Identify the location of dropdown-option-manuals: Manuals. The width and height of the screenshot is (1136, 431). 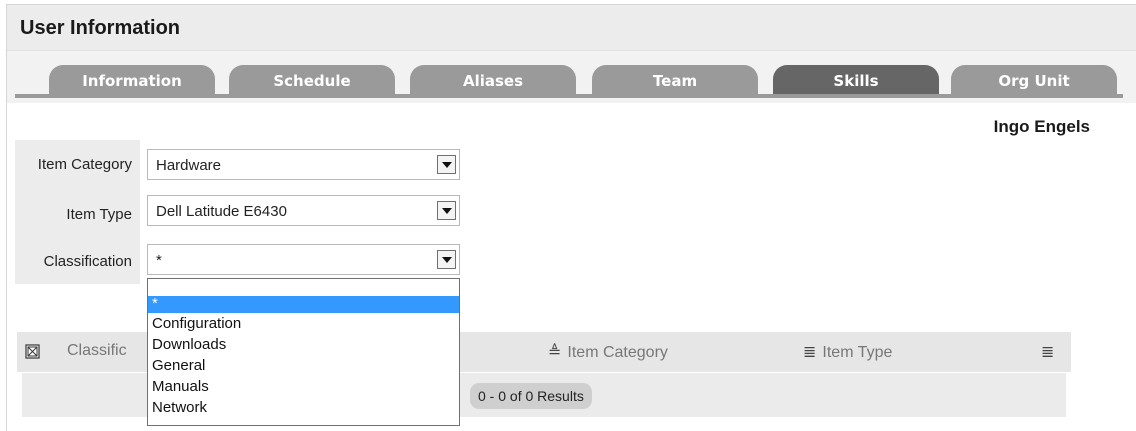
(303, 386).